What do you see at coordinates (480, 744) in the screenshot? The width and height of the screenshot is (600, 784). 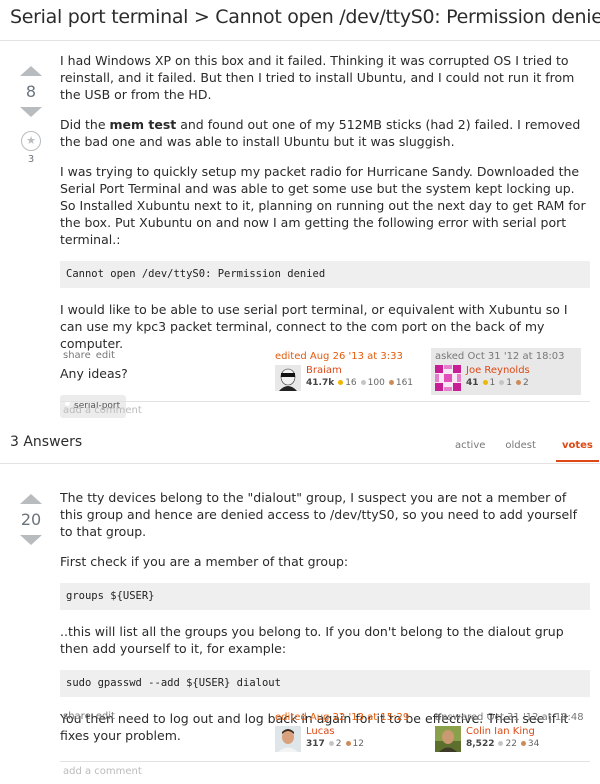 I see `rep-score: 8,522` at bounding box center [480, 744].